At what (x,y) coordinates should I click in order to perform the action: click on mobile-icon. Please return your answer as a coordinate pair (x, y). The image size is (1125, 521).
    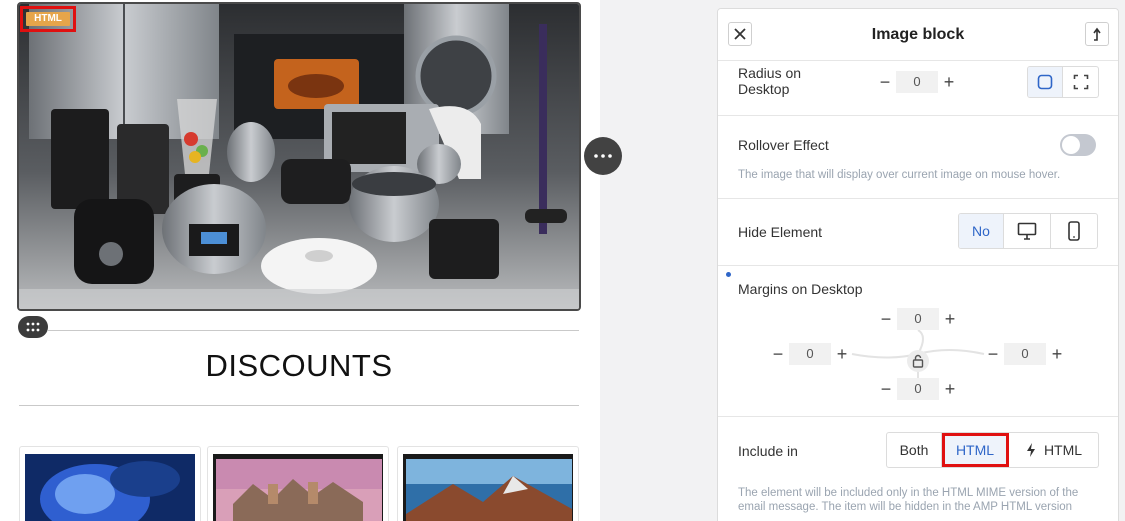
    Looking at the image, I should click on (1074, 231).